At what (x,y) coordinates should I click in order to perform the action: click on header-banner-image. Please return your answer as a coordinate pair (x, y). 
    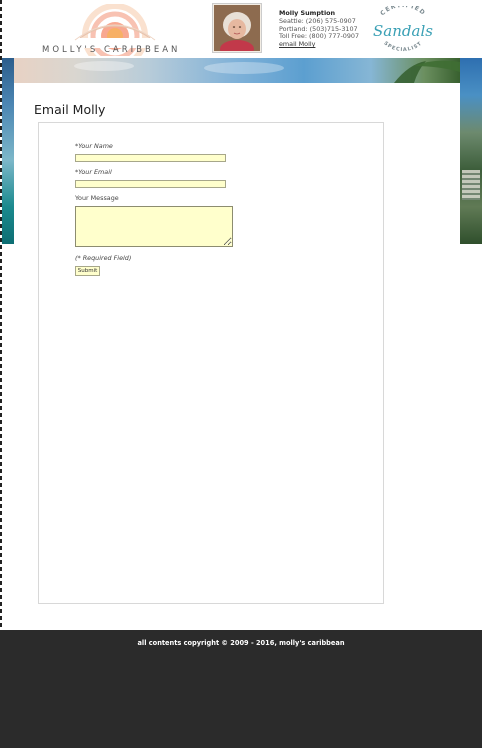
    Looking at the image, I should click on (237, 70).